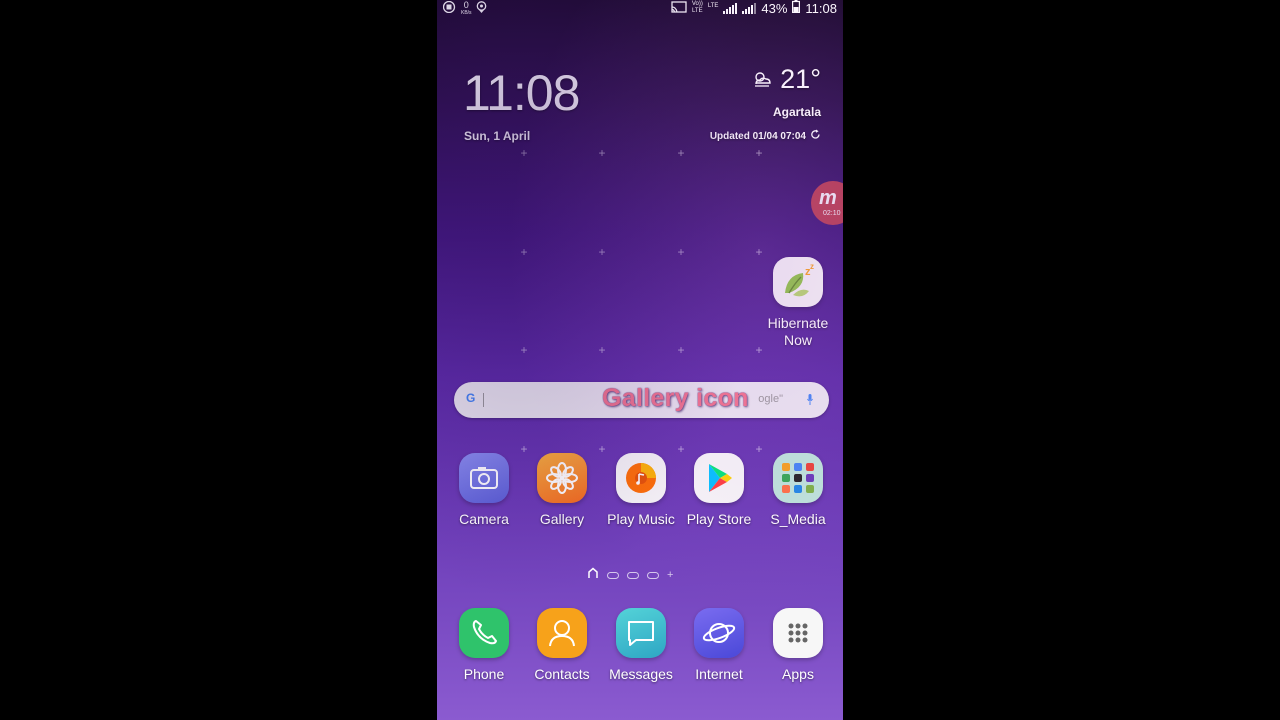  Describe the element at coordinates (774, 8) in the screenshot. I see `battery-percentage: 43%` at that location.